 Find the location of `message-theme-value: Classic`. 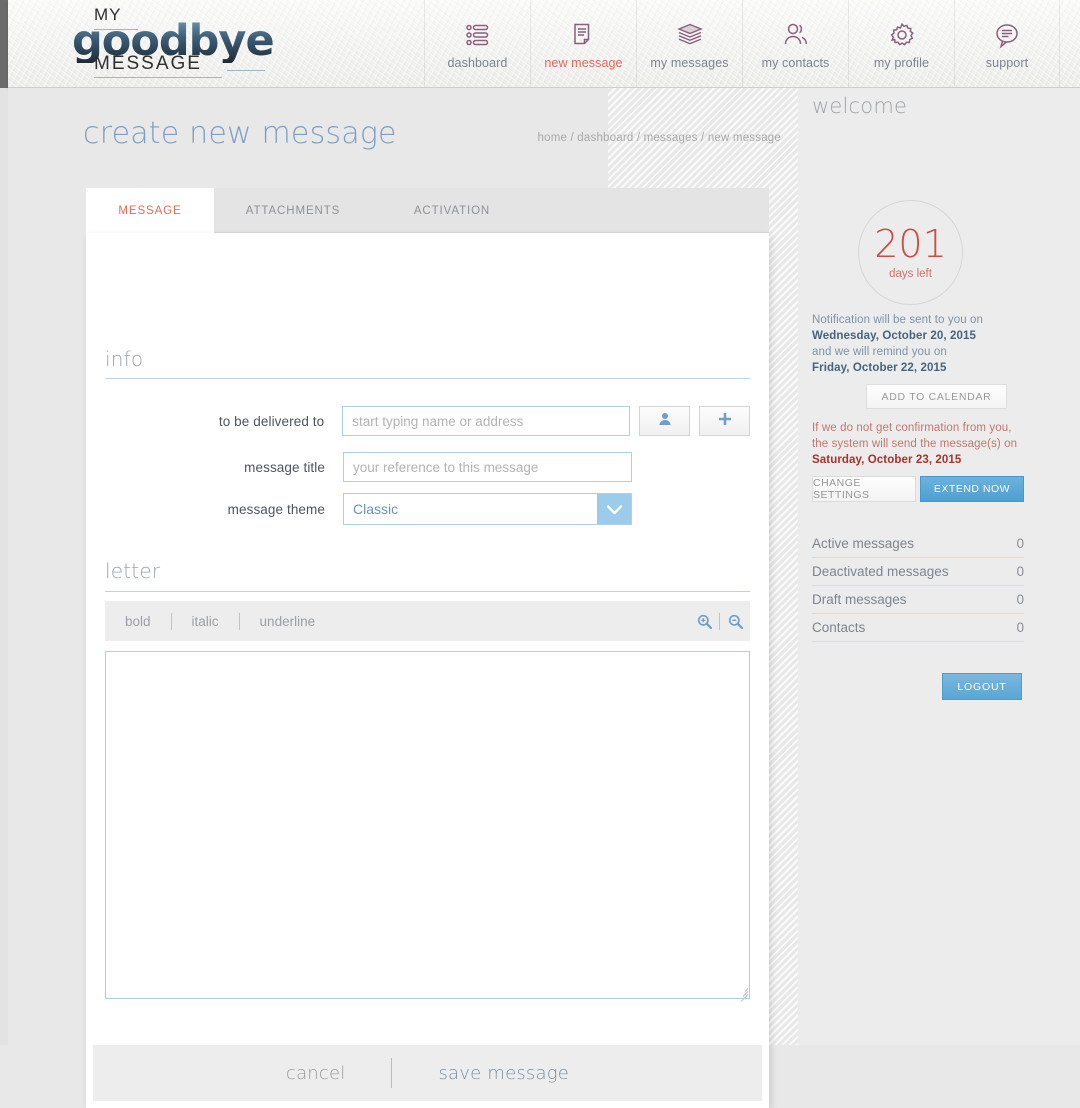

message-theme-value: Classic is located at coordinates (376, 509).